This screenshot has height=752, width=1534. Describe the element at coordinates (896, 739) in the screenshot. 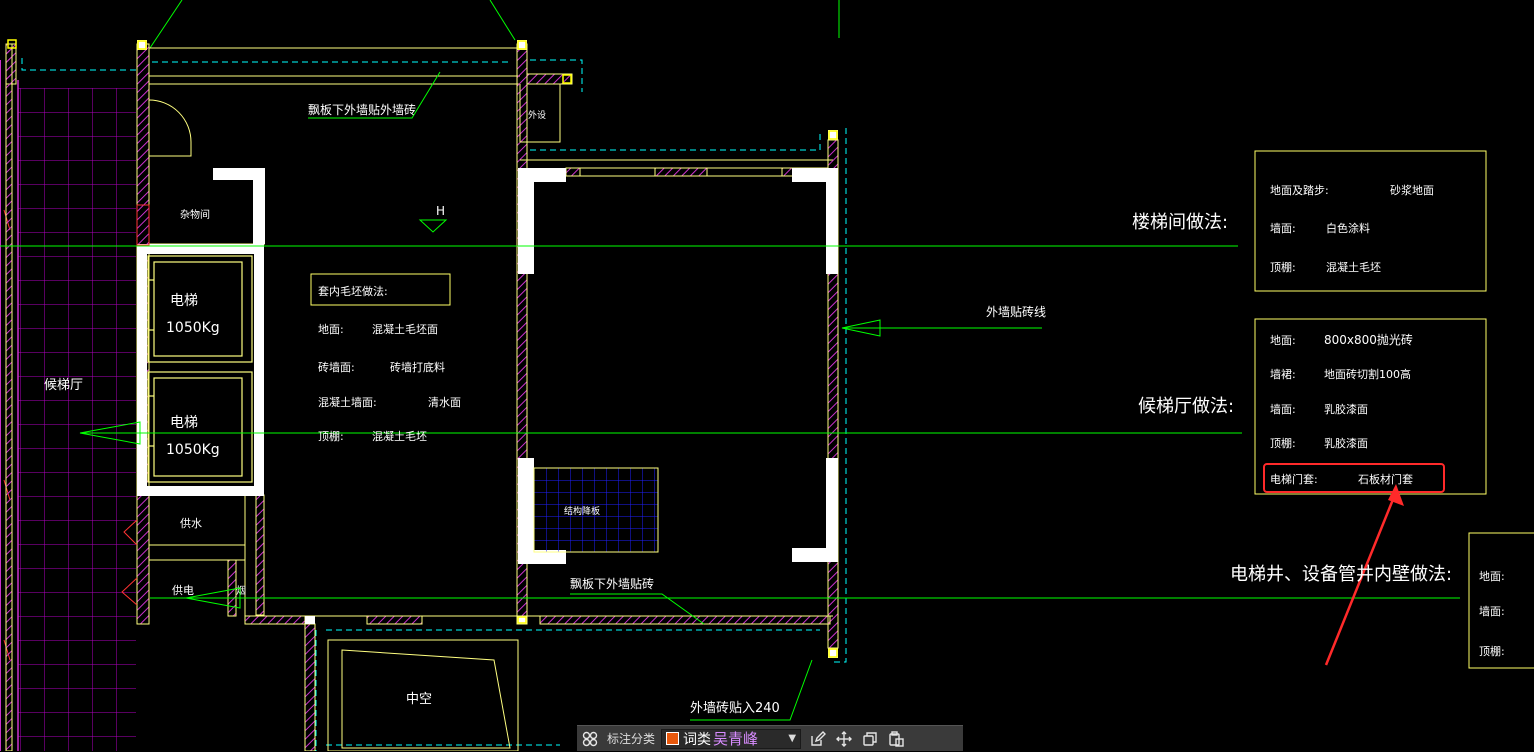

I see `paste-icon` at that location.